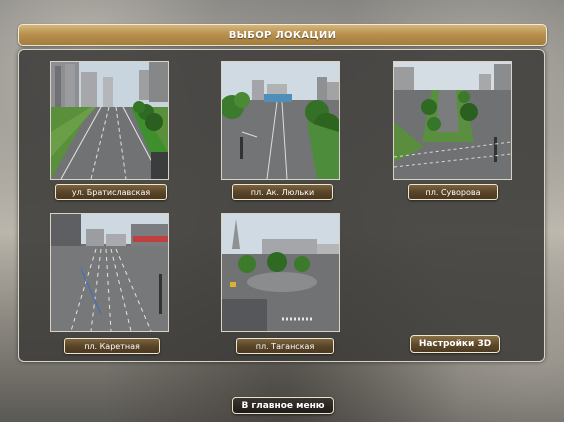 The image size is (564, 422). Describe the element at coordinates (283, 405) in the screenshot. I see `main-menu-button: В главное меню` at that location.